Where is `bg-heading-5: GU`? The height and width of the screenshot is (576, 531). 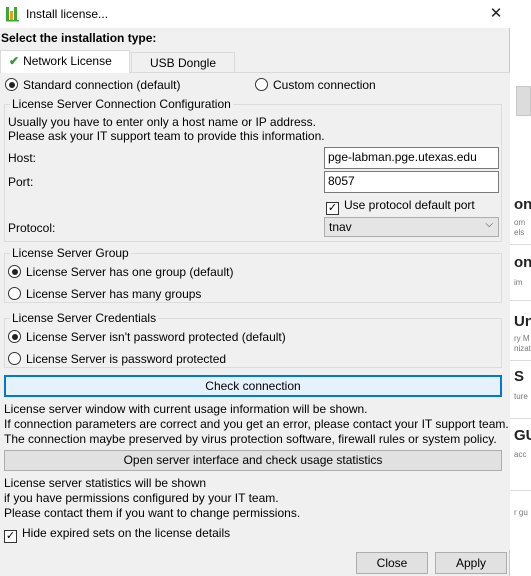 bg-heading-5: GU is located at coordinates (522, 435).